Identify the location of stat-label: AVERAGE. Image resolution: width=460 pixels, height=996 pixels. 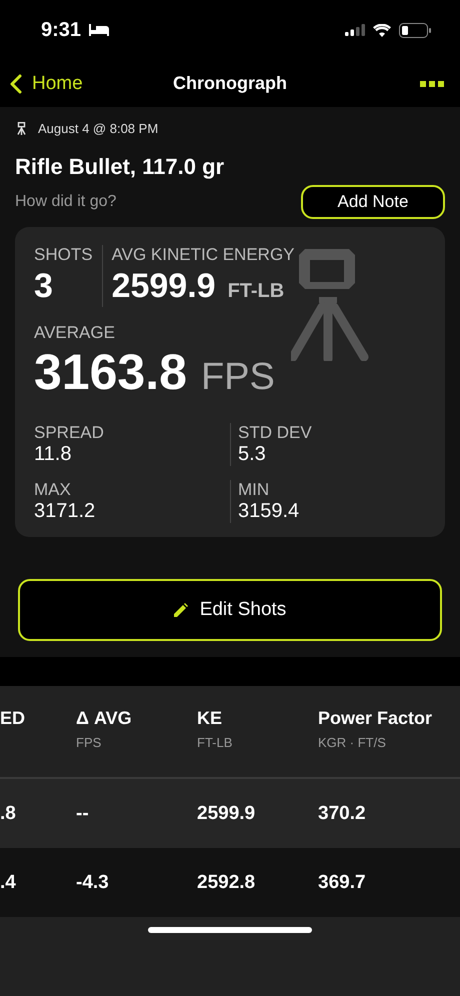
(75, 333).